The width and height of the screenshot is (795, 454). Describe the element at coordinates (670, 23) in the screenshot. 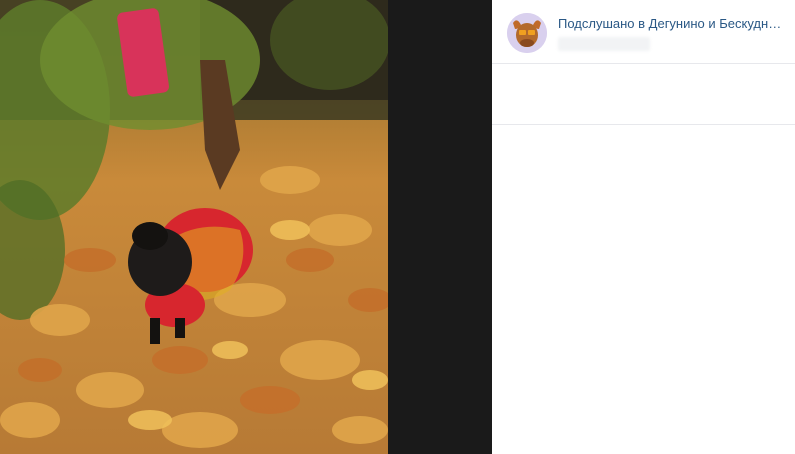

I see `community-name-link: Подслушано в Дегунино и Бескудниково` at that location.